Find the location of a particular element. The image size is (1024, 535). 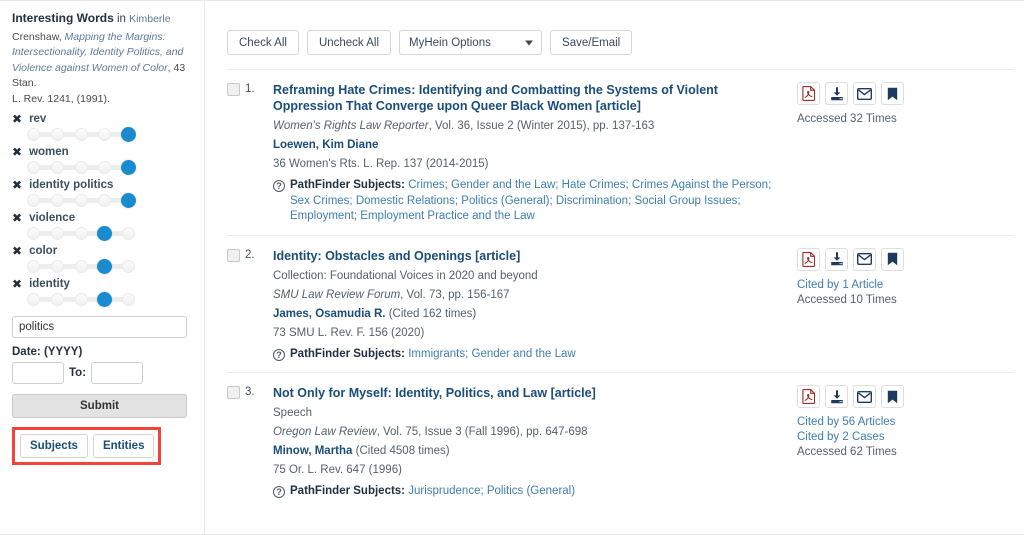

interesting-words-author: Kimberle is located at coordinates (150, 19).